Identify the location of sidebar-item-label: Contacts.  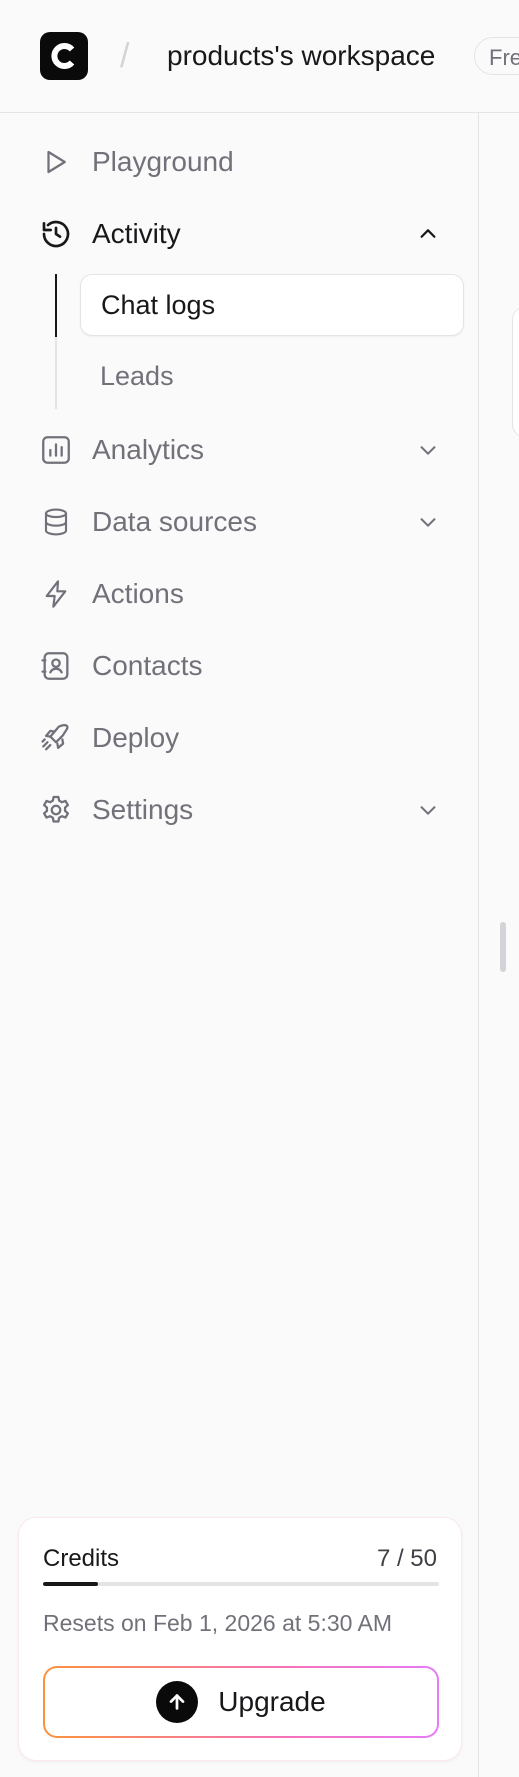
(147, 665).